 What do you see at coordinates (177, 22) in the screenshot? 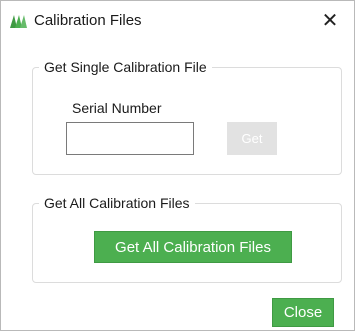
I see `title-bar: Calibration Files ✕` at bounding box center [177, 22].